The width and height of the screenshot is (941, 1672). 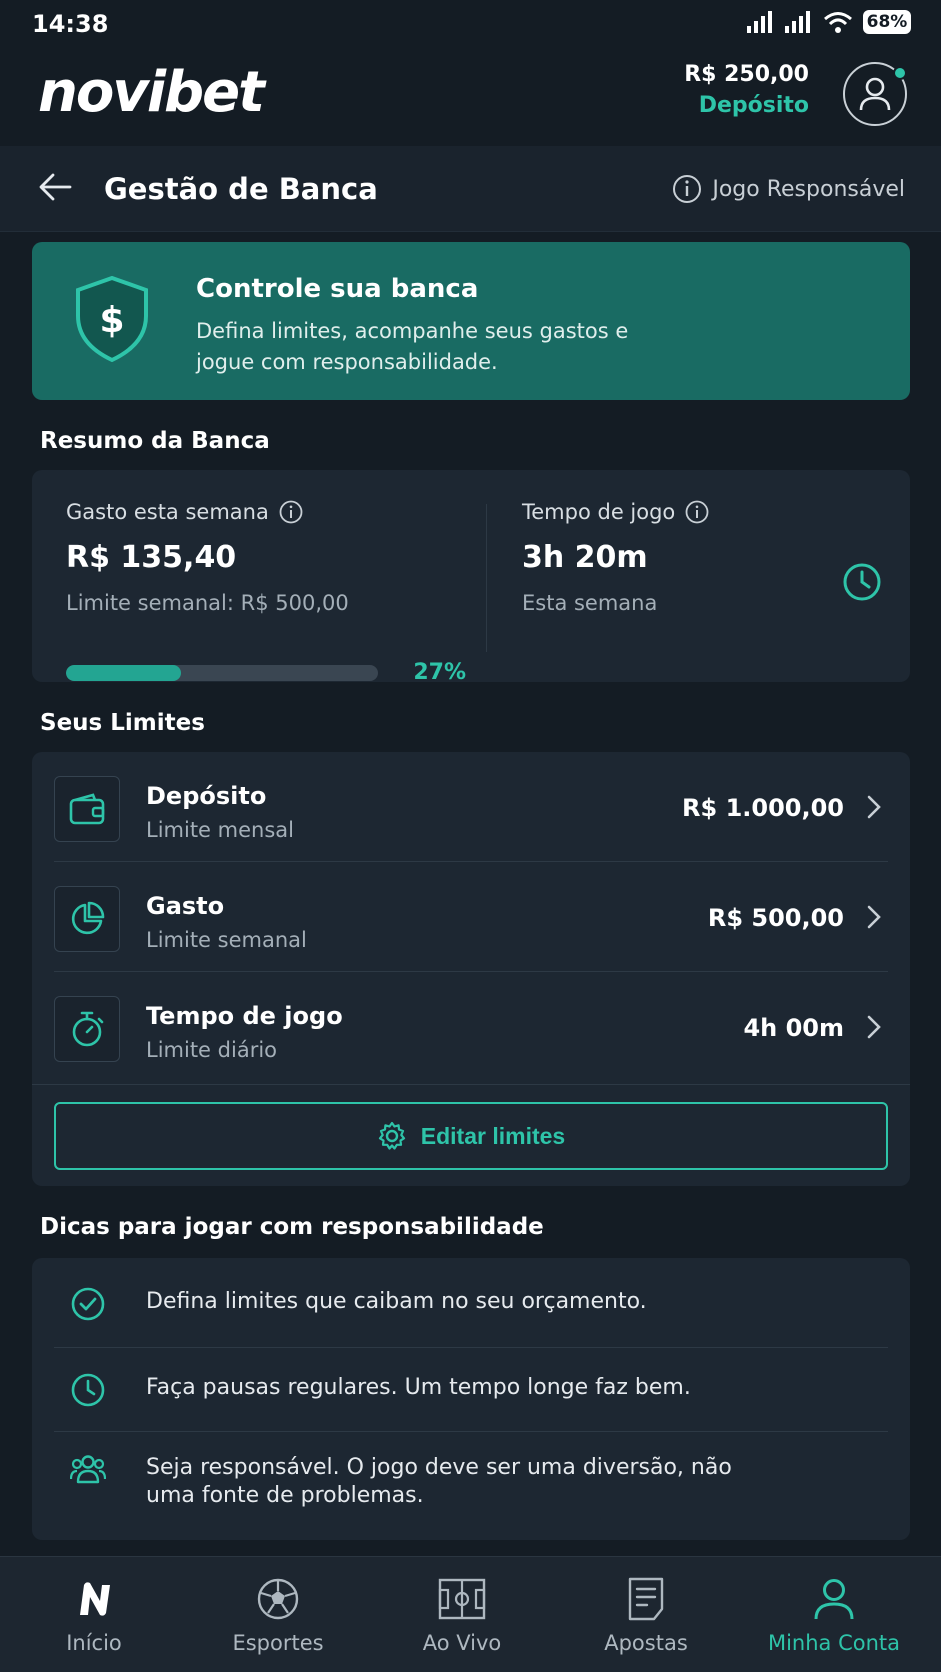 What do you see at coordinates (122, 723) in the screenshot?
I see `limits-section-title: Seus Limites` at bounding box center [122, 723].